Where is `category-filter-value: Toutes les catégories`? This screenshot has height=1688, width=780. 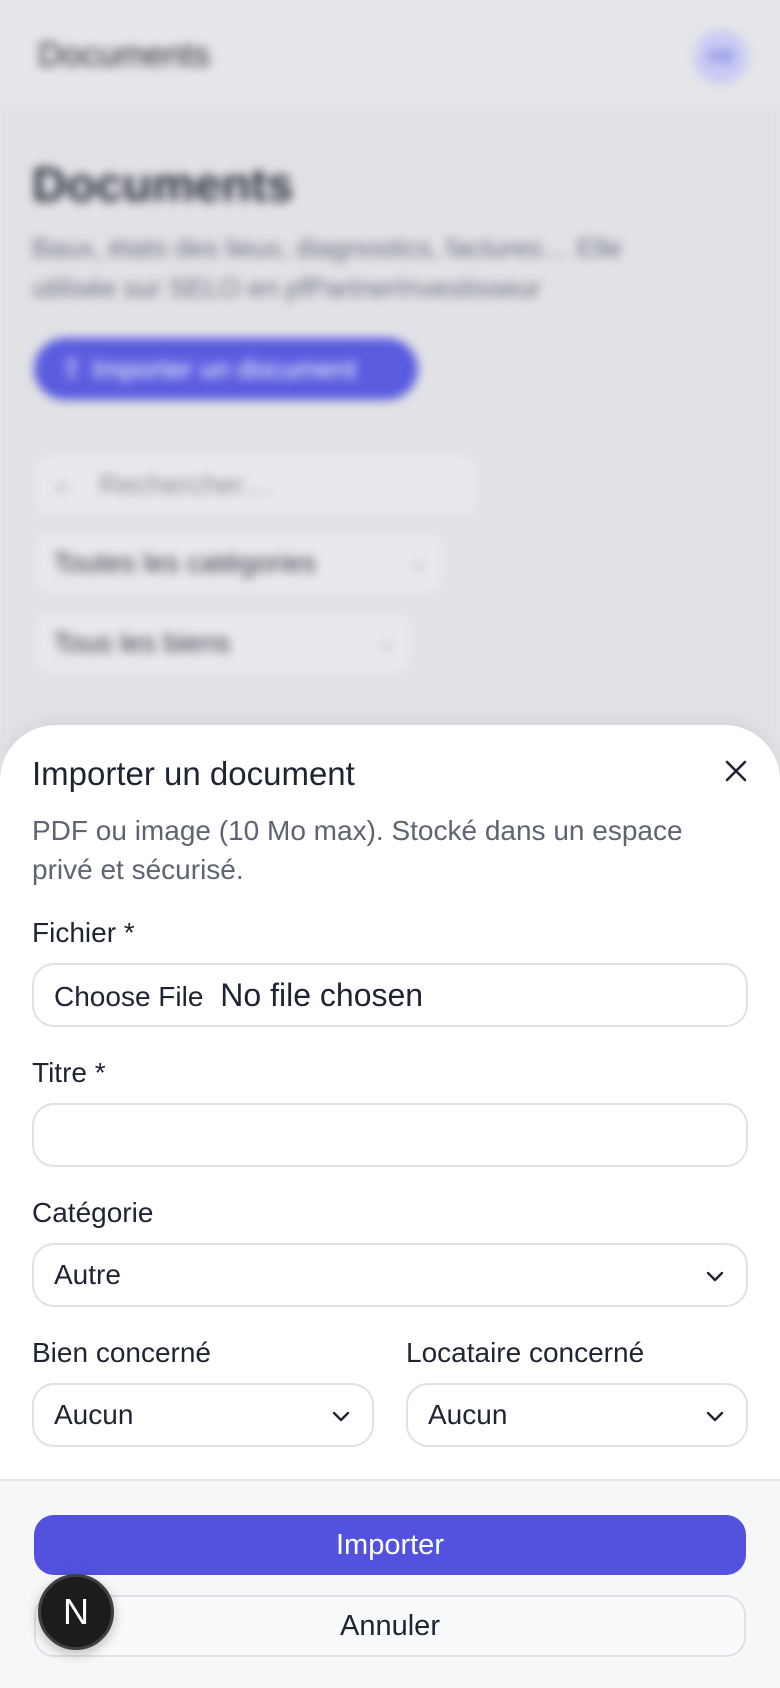 category-filter-value: Toutes les catégories is located at coordinates (185, 562).